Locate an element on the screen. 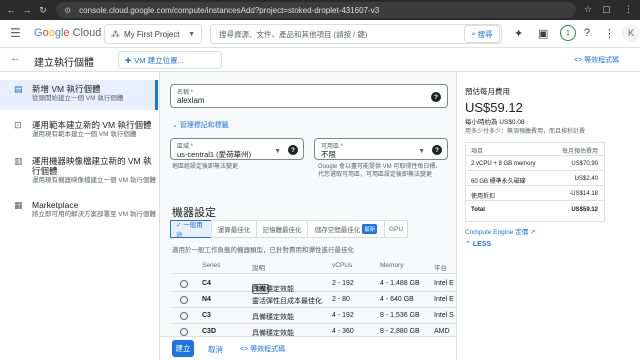 The height and width of the screenshot is (360, 640). series-desc: 具備穩定效能 is located at coordinates (273, 317).